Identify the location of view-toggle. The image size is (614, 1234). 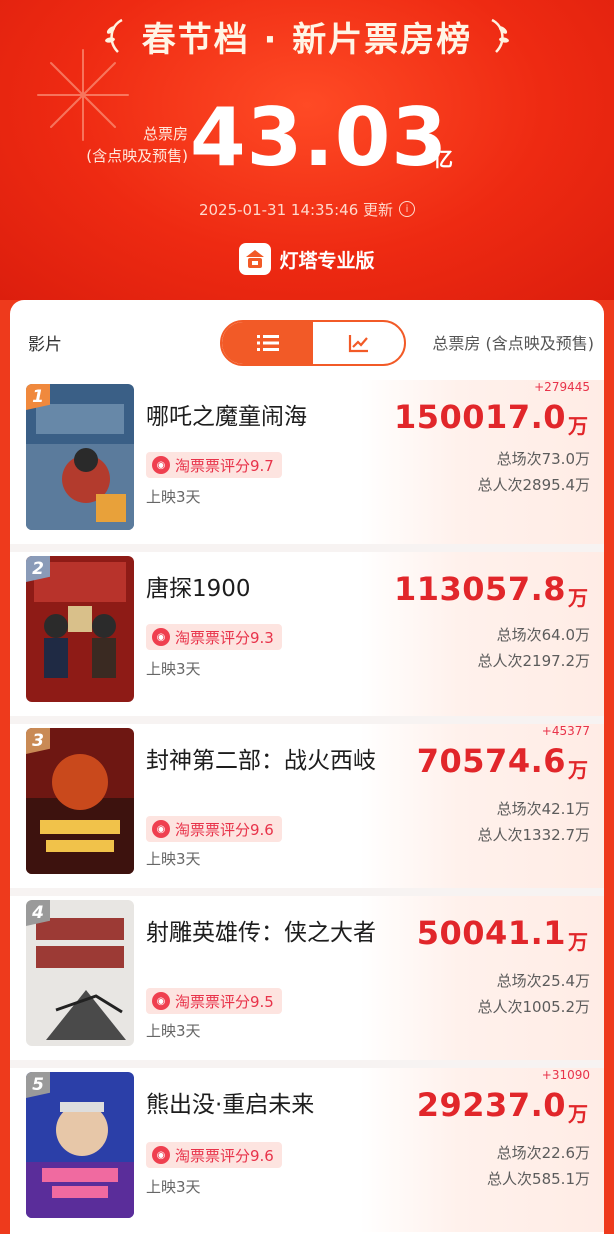
(313, 343).